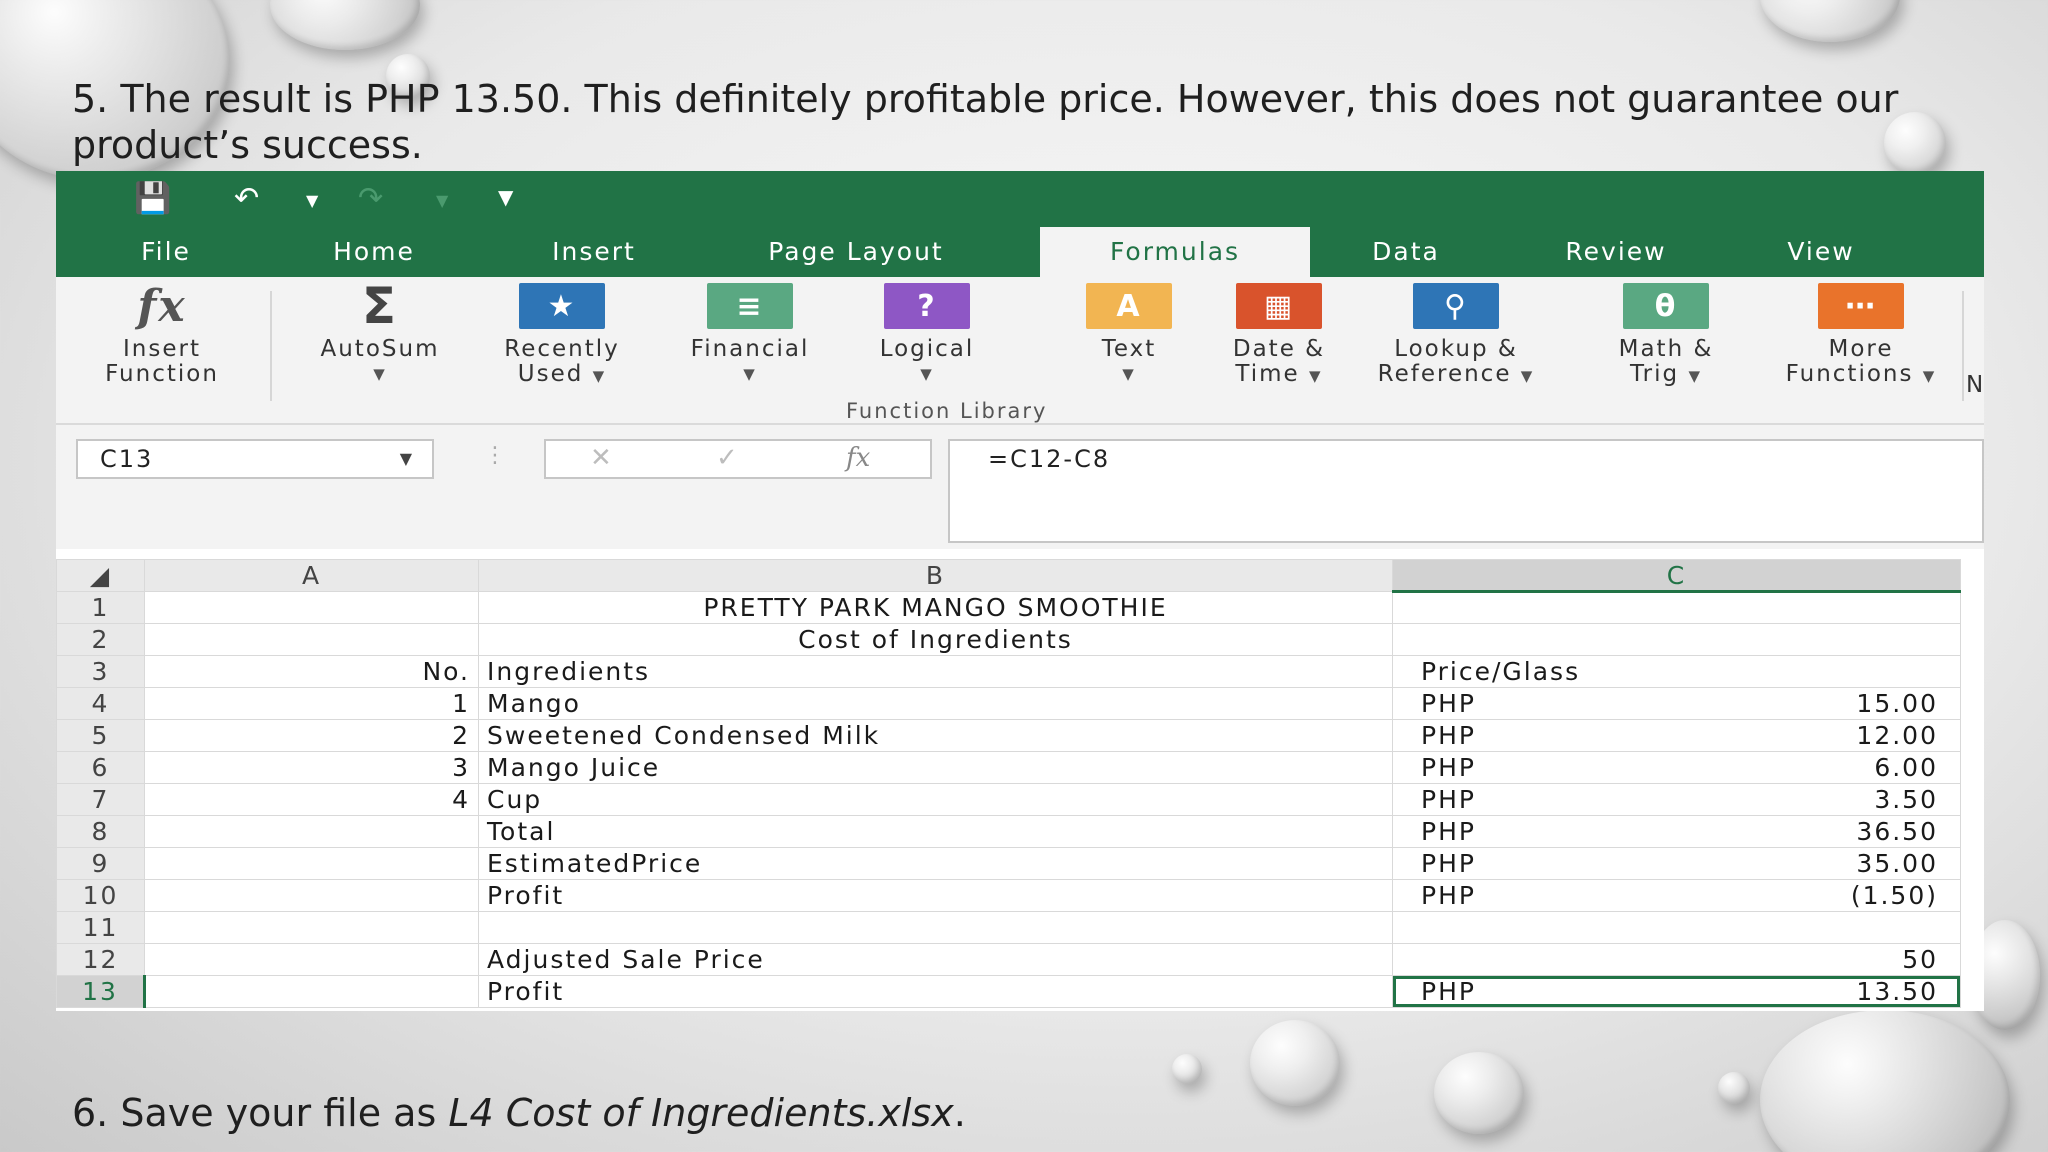  I want to click on resize-handle: ⋮, so click(495, 455).